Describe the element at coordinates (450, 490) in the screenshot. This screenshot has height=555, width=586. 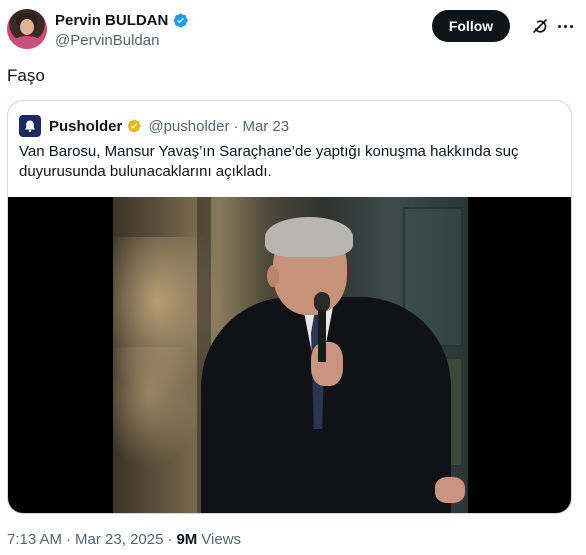
I see `speaker-hand` at that location.